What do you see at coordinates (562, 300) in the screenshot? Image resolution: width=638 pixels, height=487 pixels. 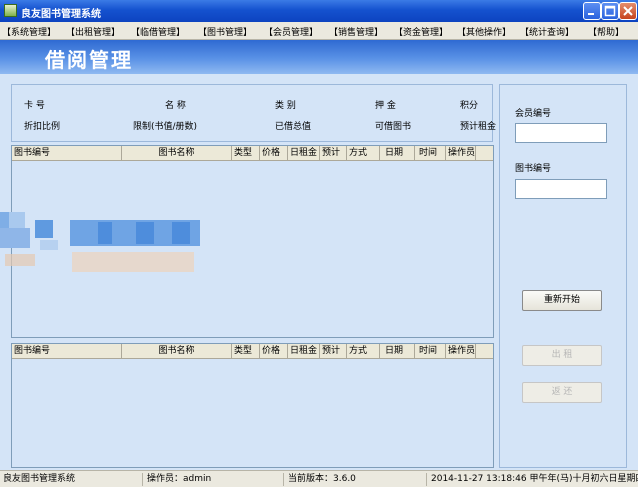 I see `restart-button: 重新开始` at bounding box center [562, 300].